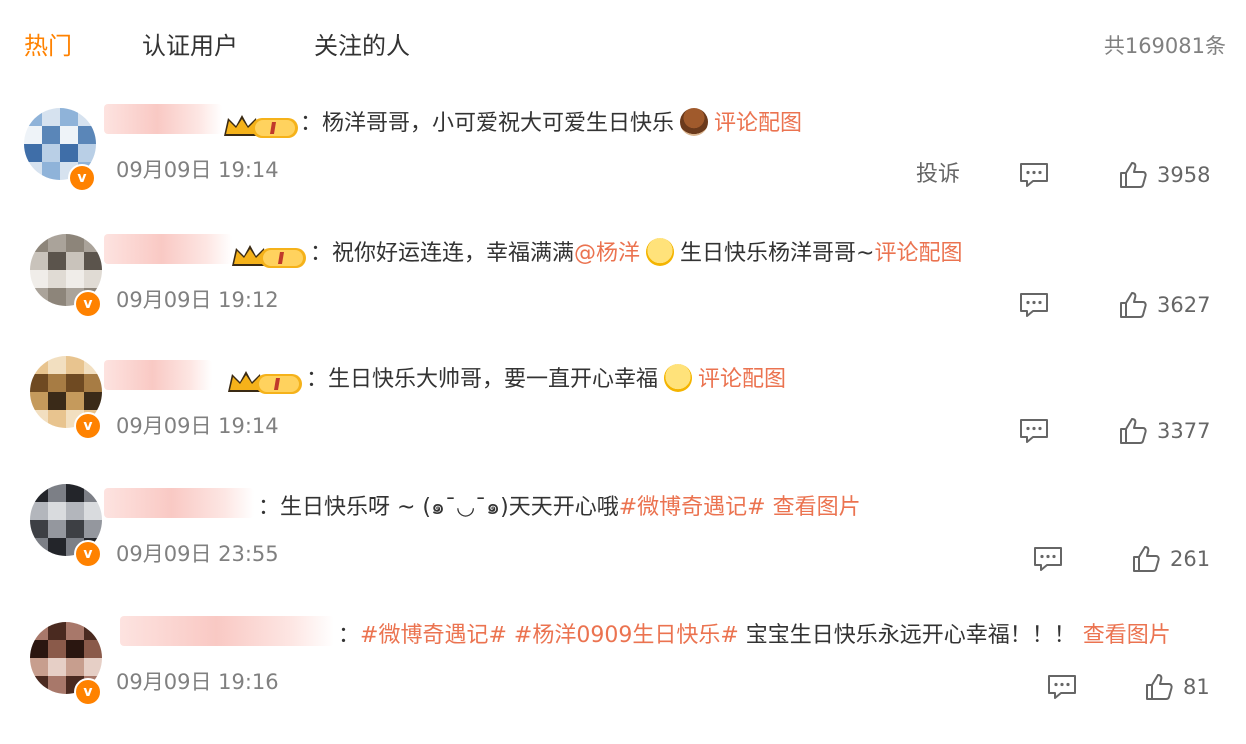 Image resolution: width=1246 pixels, height=744 pixels. Describe the element at coordinates (910, 635) in the screenshot. I see `comment-text-segment: 宝宝生日快乐永远开心幸福！！！` at that location.